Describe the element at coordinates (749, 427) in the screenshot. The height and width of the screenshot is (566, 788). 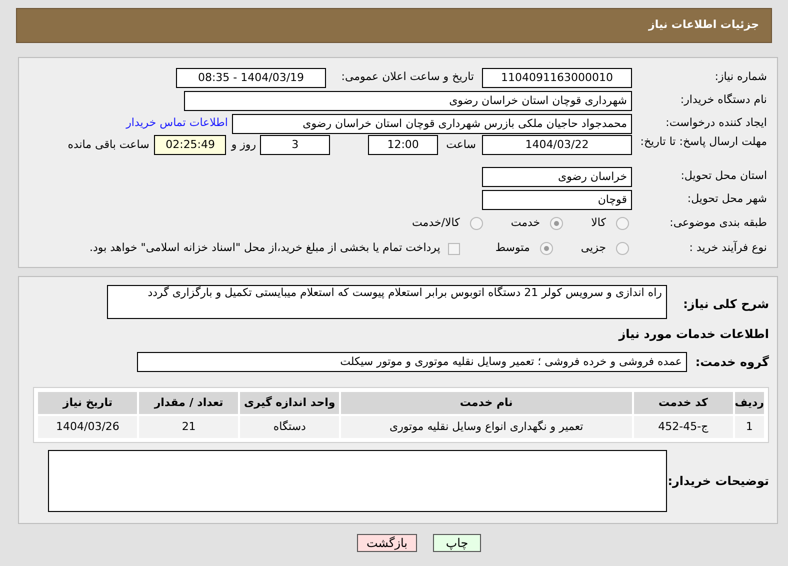
I see `table-cell: 1` at that location.